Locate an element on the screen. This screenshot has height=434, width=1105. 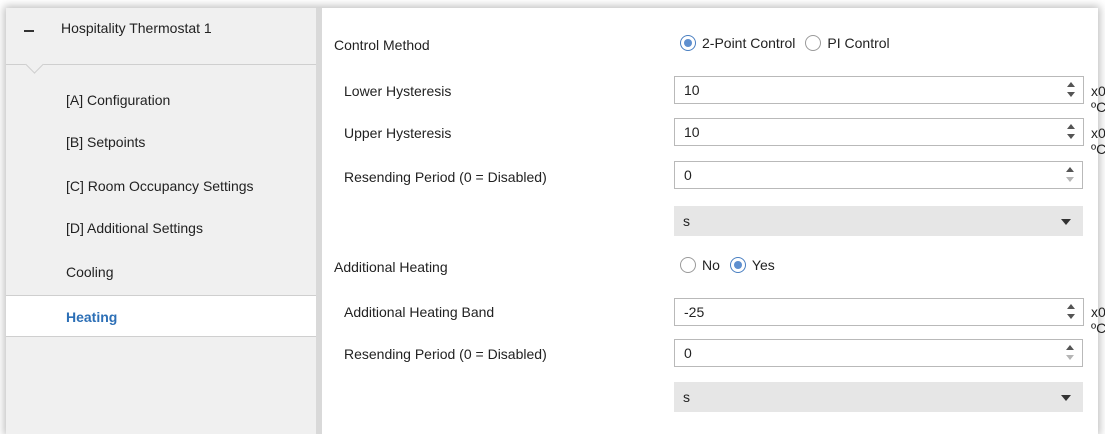
additional-heating-radio-group: No Yes is located at coordinates (732, 265).